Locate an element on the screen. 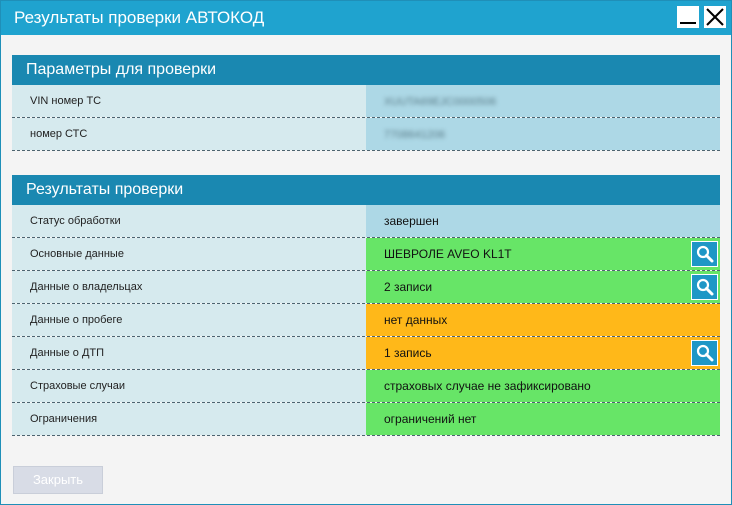  window-title: Результаты проверки АВТОКОД is located at coordinates (139, 17).